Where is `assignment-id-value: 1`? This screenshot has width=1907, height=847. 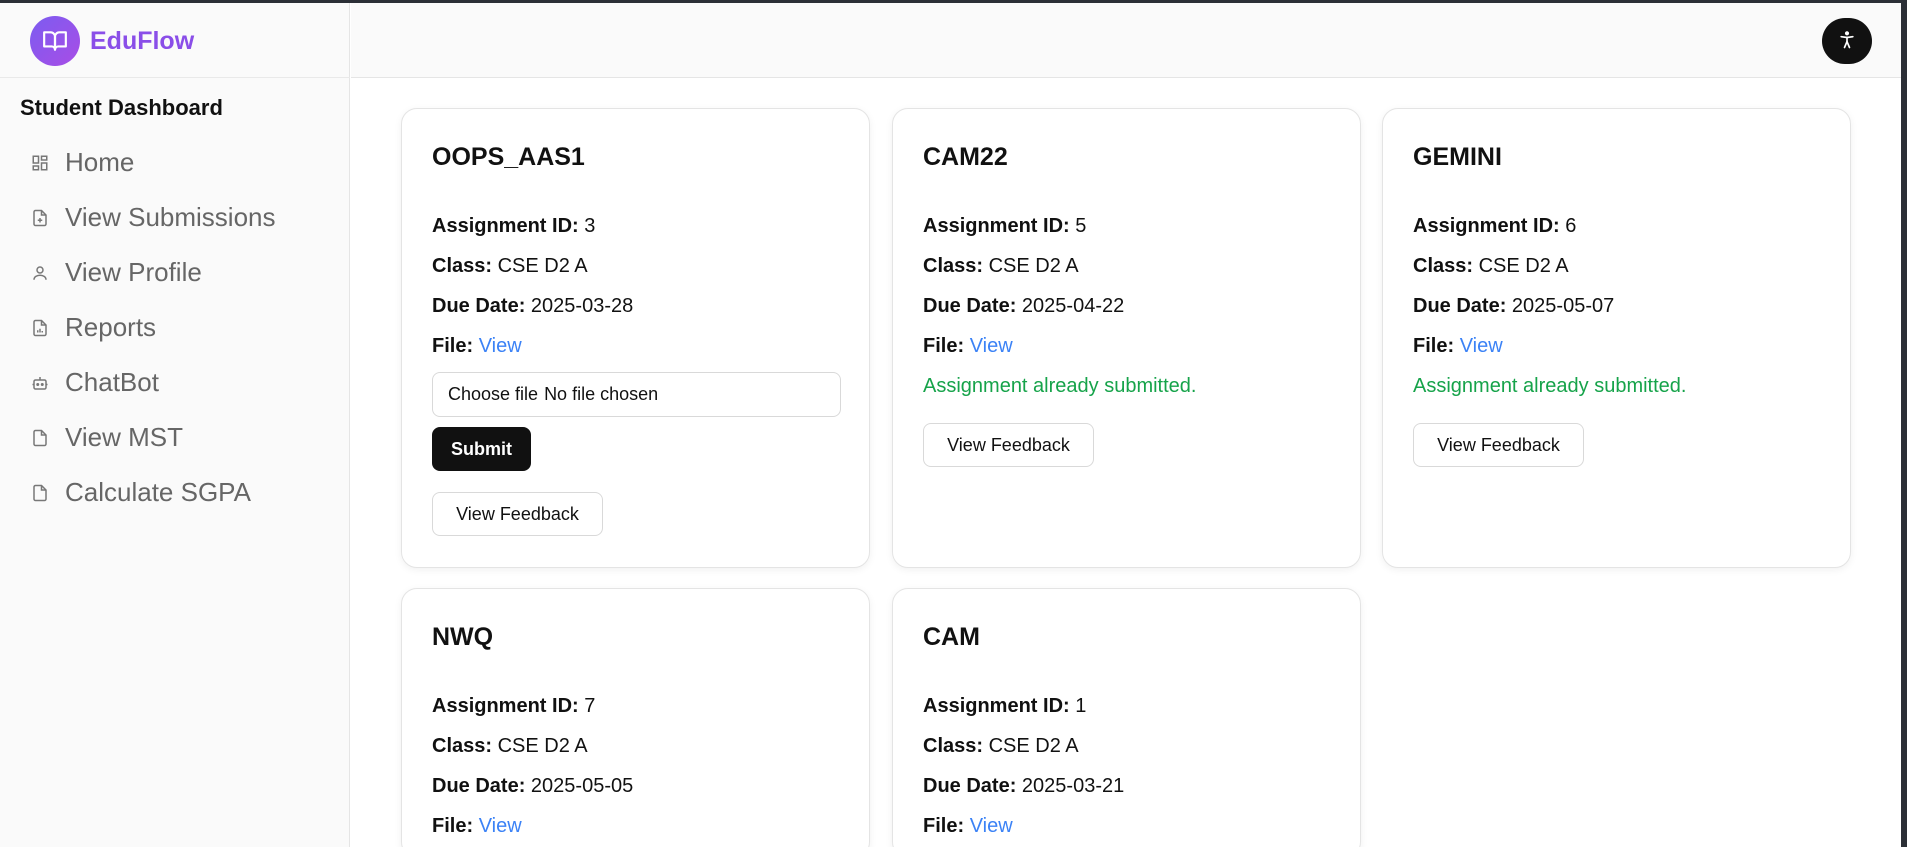 assignment-id-value: 1 is located at coordinates (1081, 706).